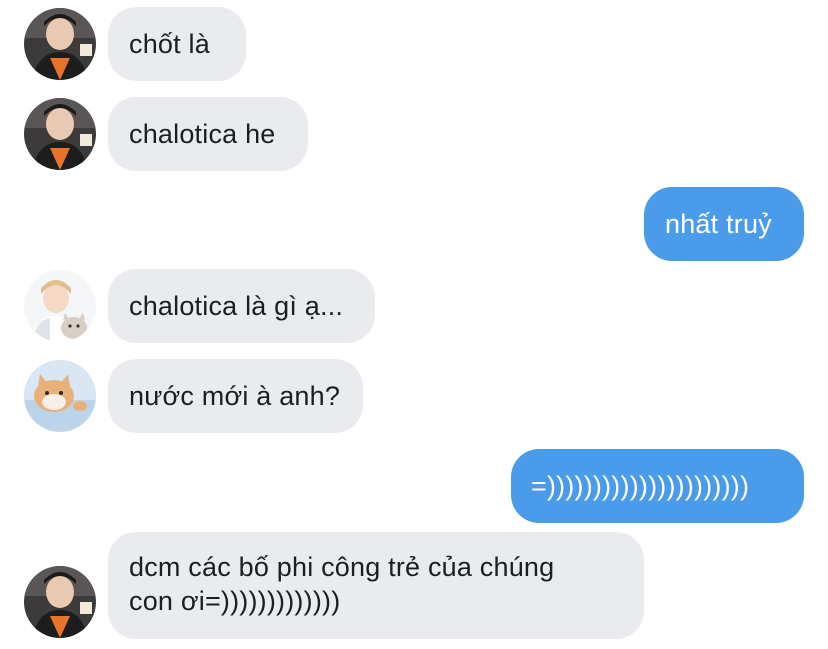 This screenshot has height=649, width=828. Describe the element at coordinates (342, 567) in the screenshot. I see `message-text-line-1: dcm các bố phi công trẻ của chúng` at that location.